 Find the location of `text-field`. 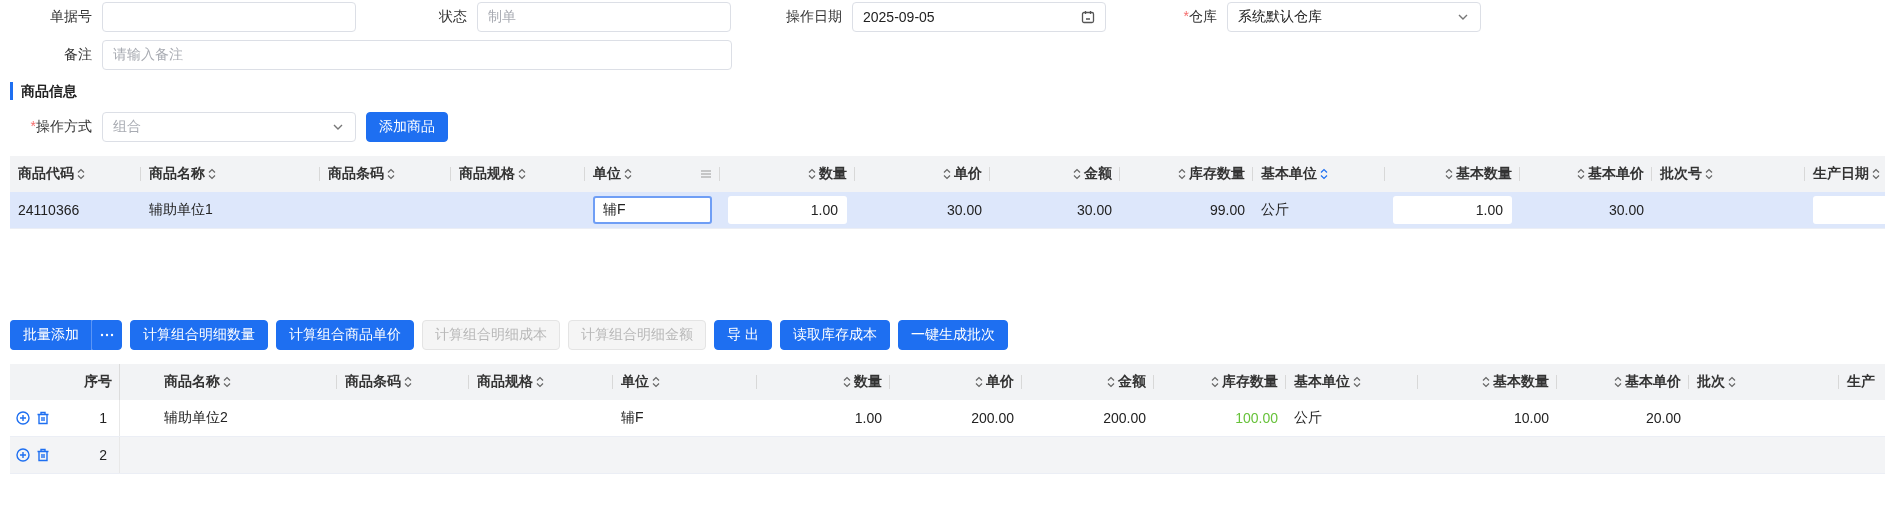

text-field is located at coordinates (229, 17).